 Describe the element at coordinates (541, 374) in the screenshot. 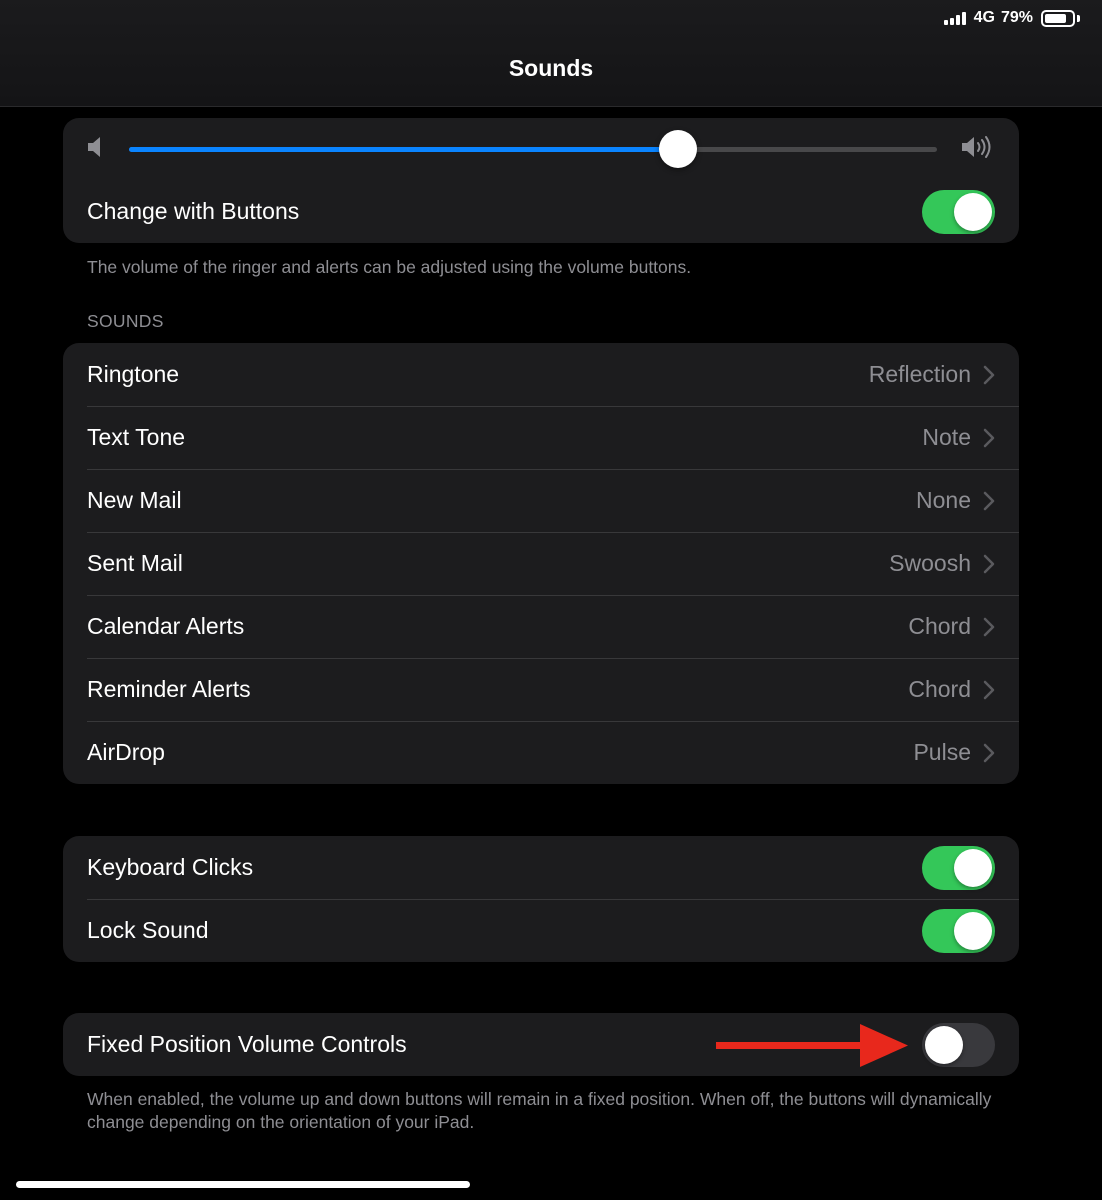

I see `sound-row-ringtone: Ringtone Reflection` at that location.